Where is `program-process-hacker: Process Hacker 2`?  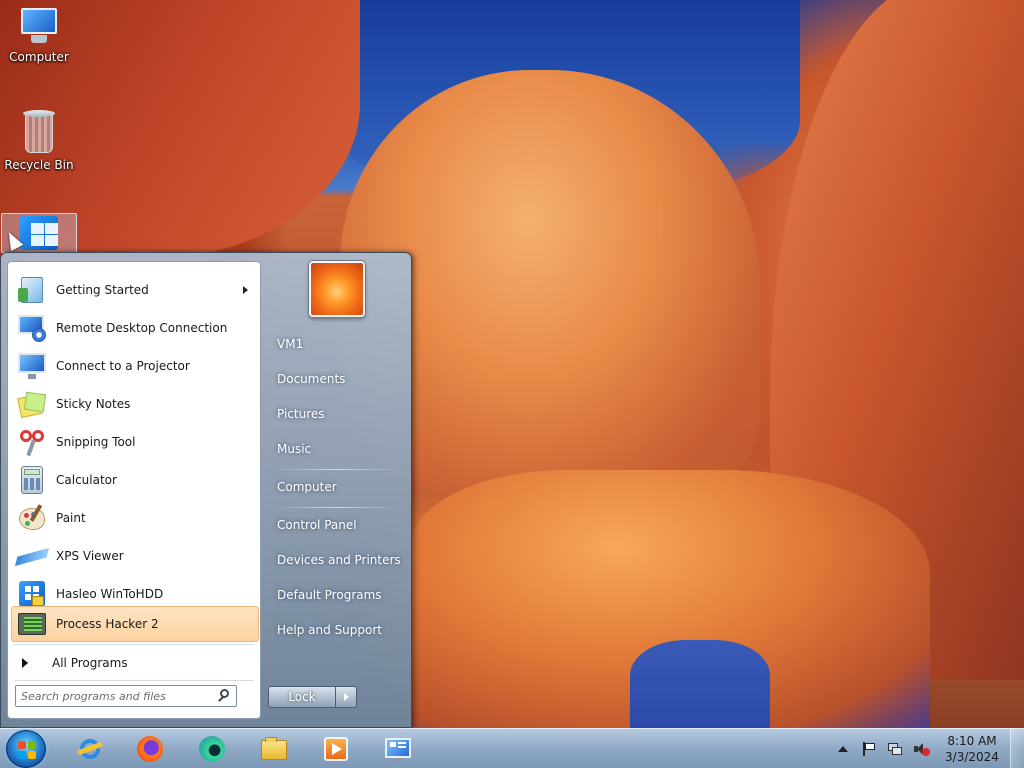
program-process-hacker: Process Hacker 2 is located at coordinates (135, 624).